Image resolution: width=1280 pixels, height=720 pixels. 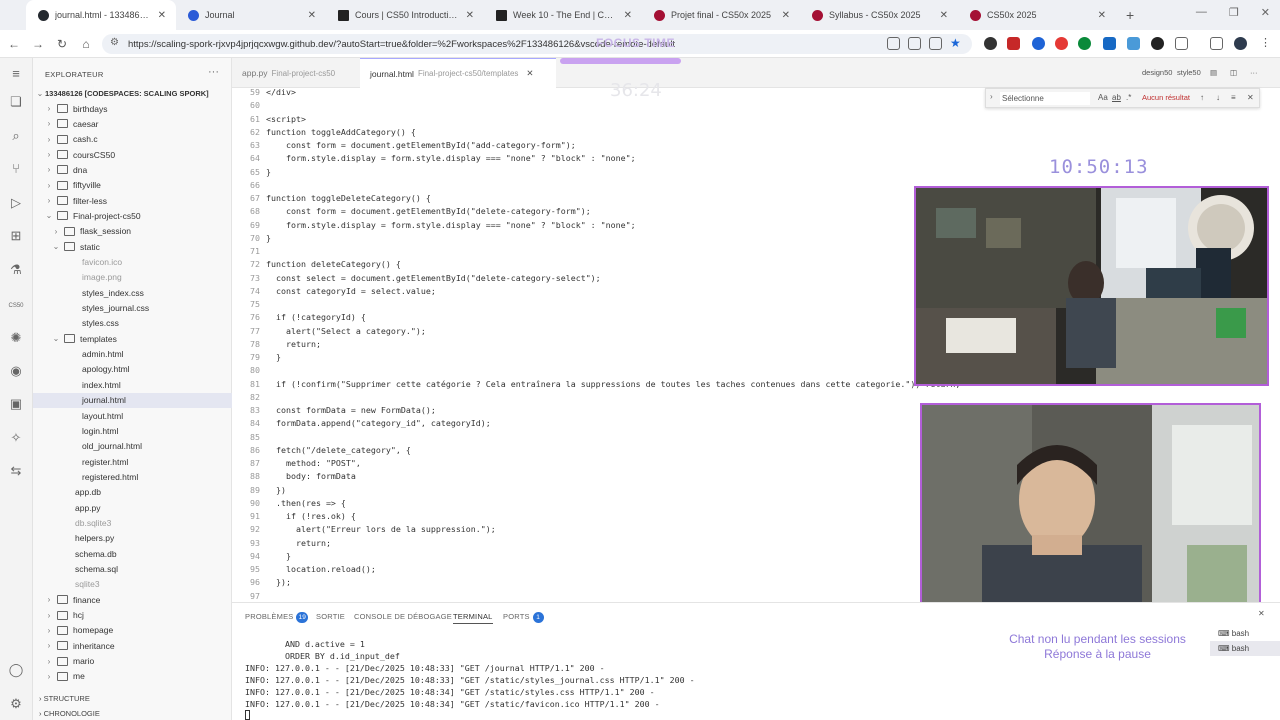 What do you see at coordinates (132, 630) in the screenshot?
I see `tree-item: › homepage` at bounding box center [132, 630].